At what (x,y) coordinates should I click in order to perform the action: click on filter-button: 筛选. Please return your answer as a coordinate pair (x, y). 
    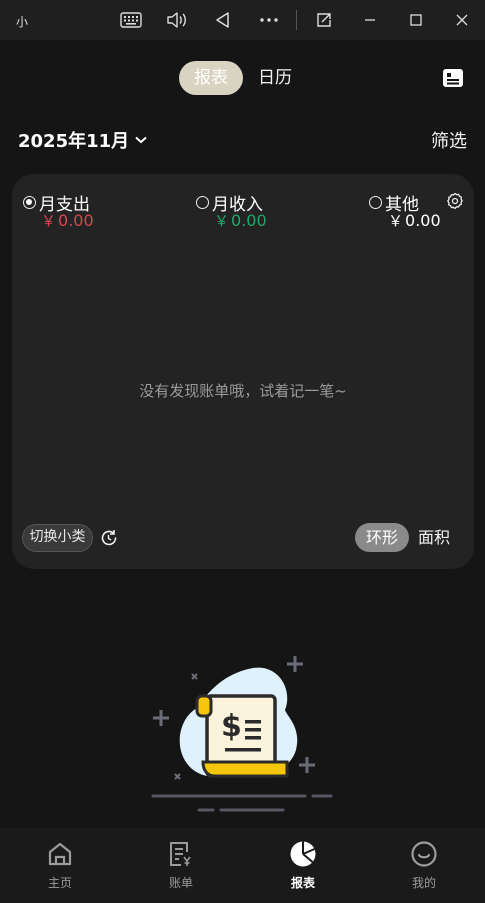
    Looking at the image, I should click on (449, 140).